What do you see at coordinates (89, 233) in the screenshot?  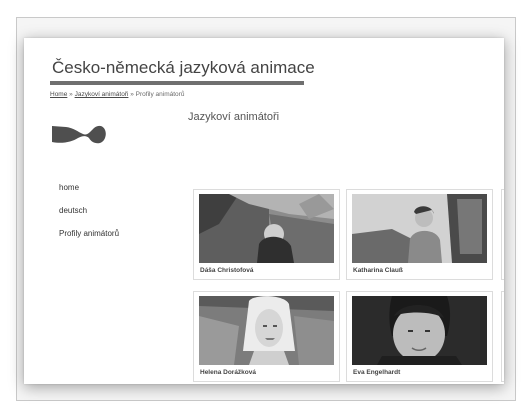 I see `nav-item-profiles: Profily animátorů` at bounding box center [89, 233].